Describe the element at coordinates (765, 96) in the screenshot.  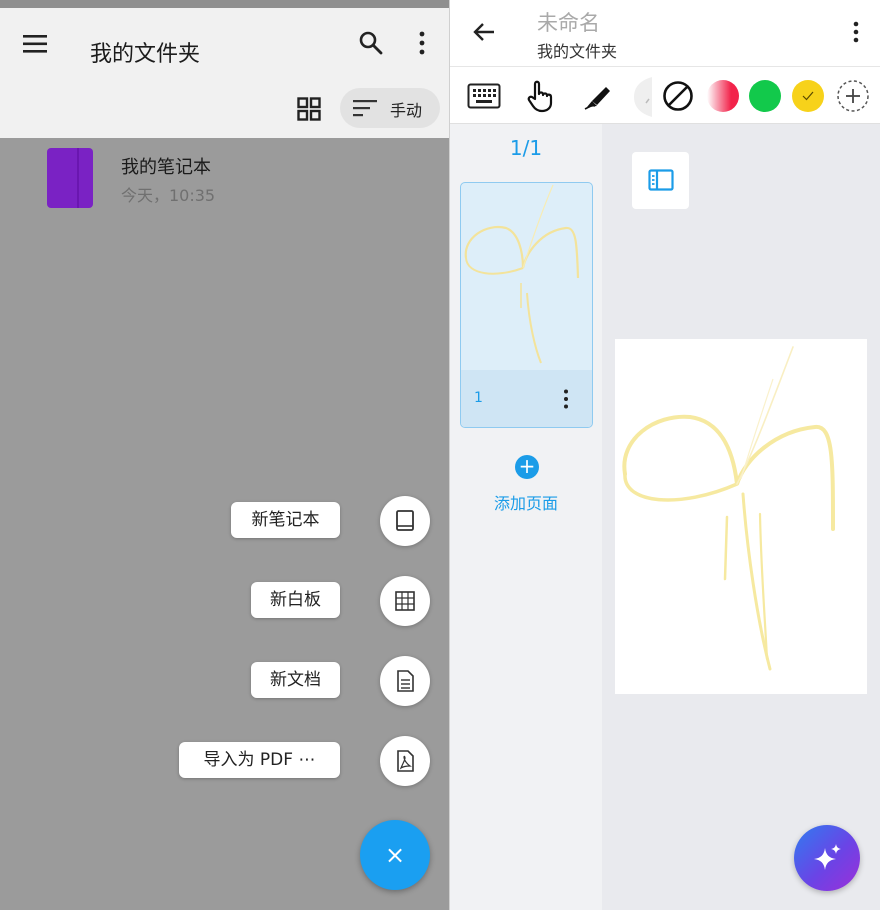
I see `color-swatch-green` at that location.